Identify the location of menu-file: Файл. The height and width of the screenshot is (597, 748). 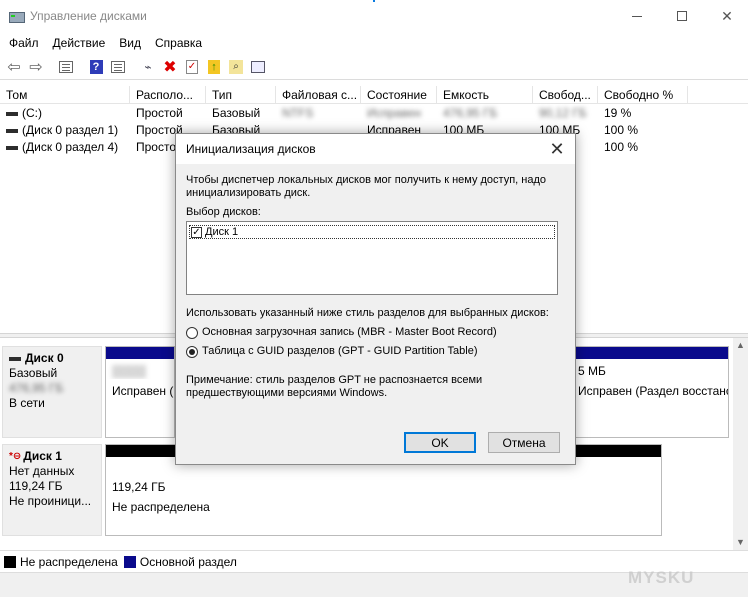
(24, 43).